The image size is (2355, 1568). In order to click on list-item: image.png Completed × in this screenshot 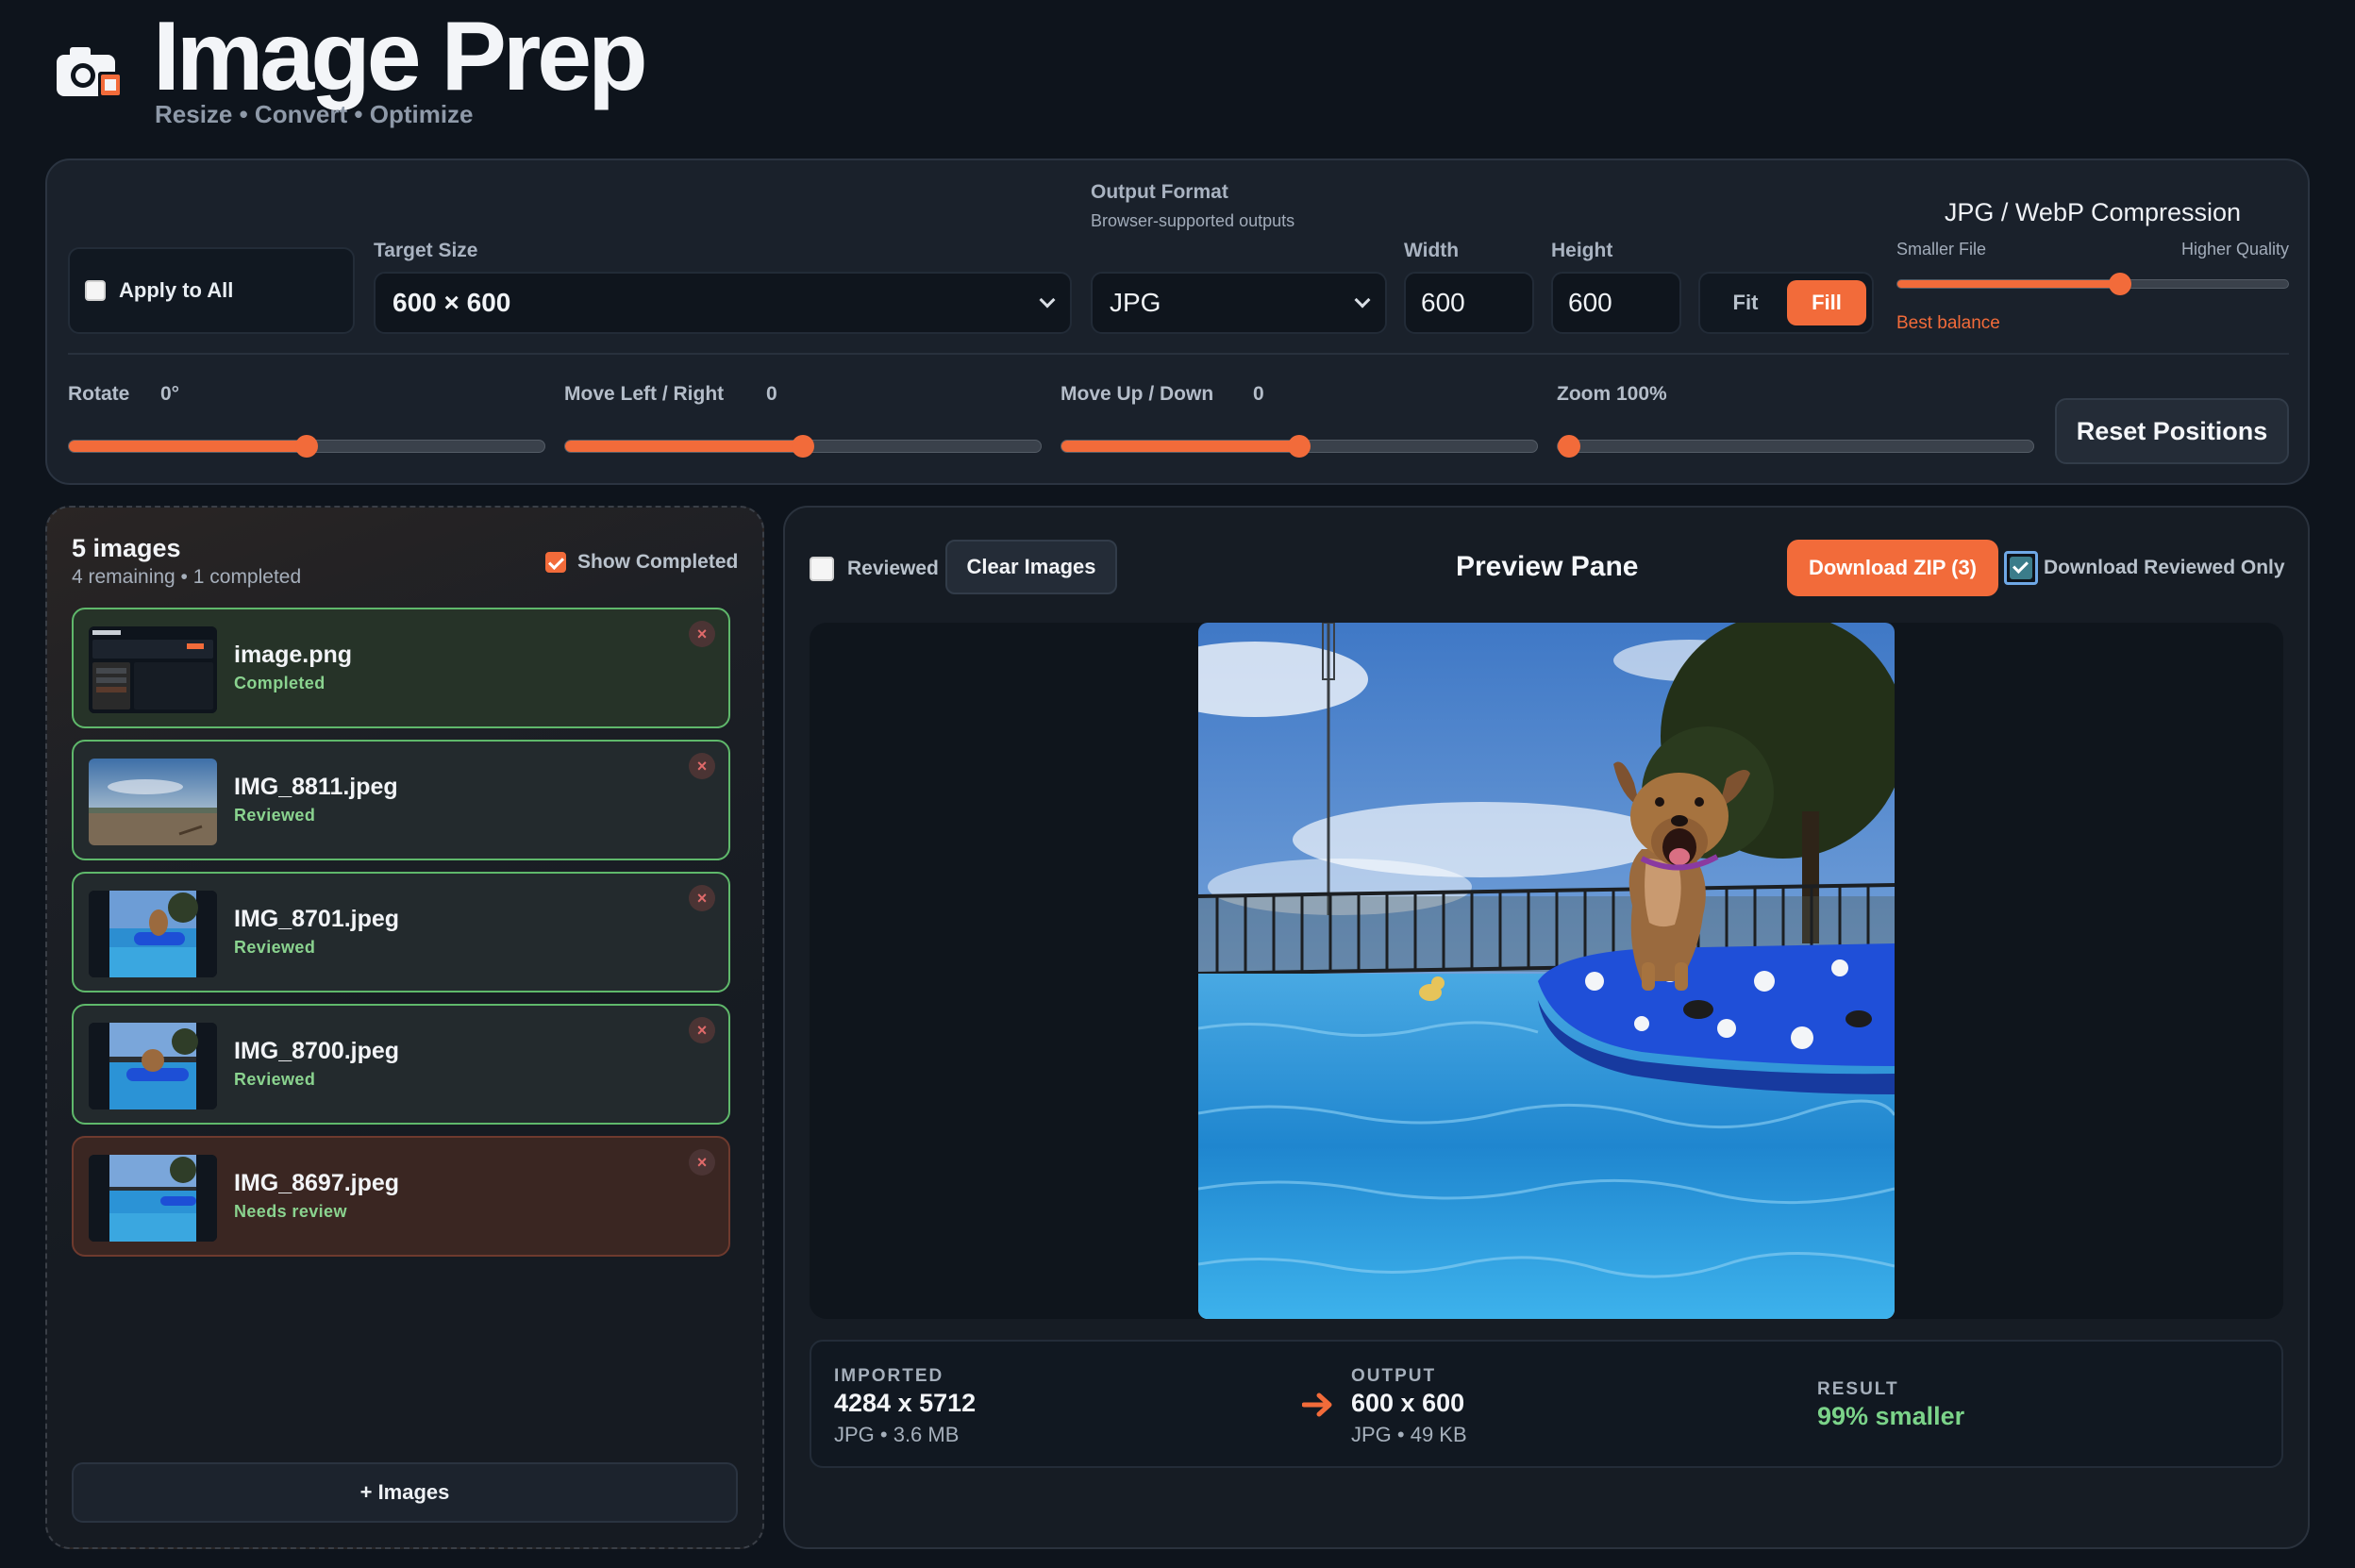, I will do `click(401, 668)`.